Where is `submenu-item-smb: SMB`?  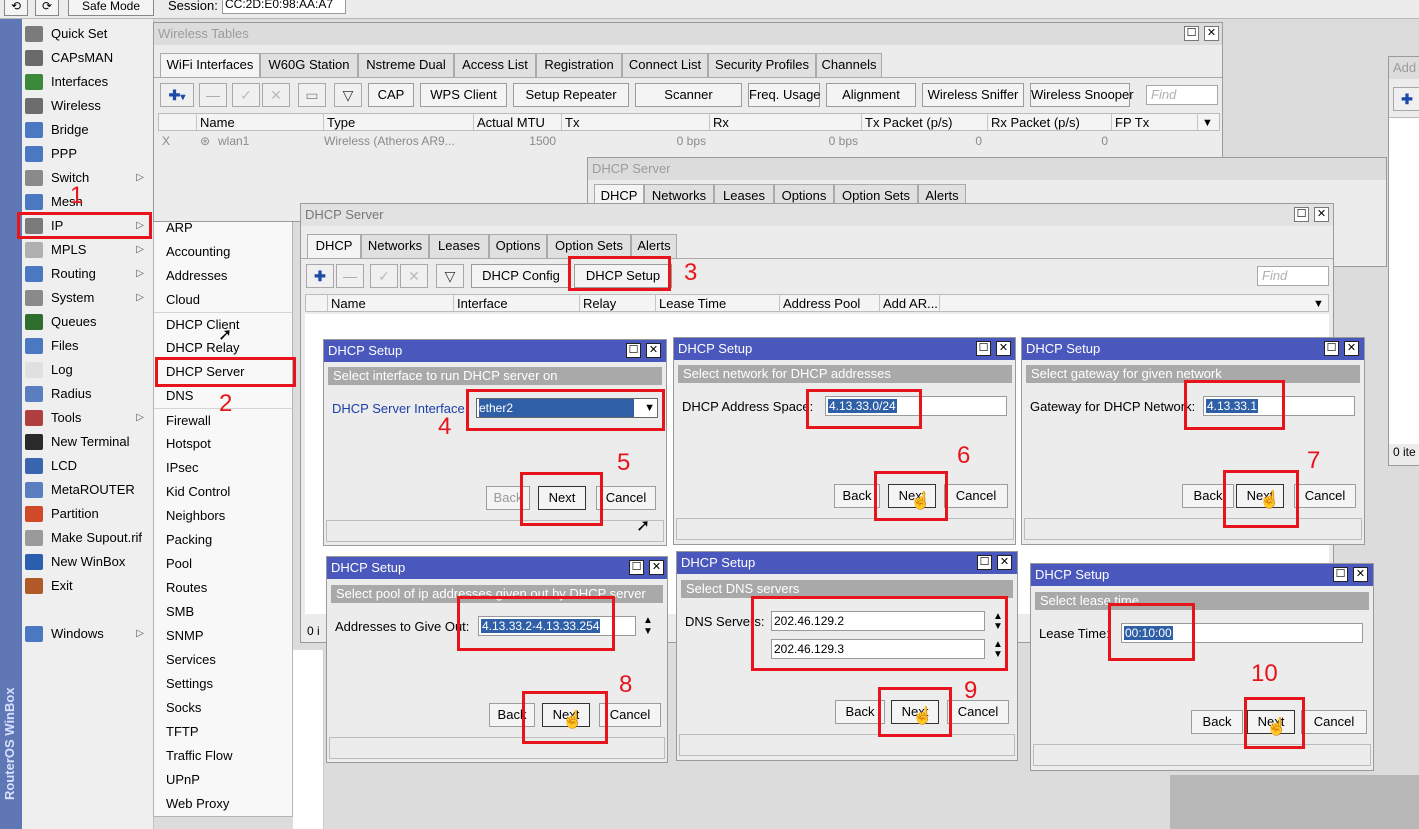 submenu-item-smb: SMB is located at coordinates (223, 612).